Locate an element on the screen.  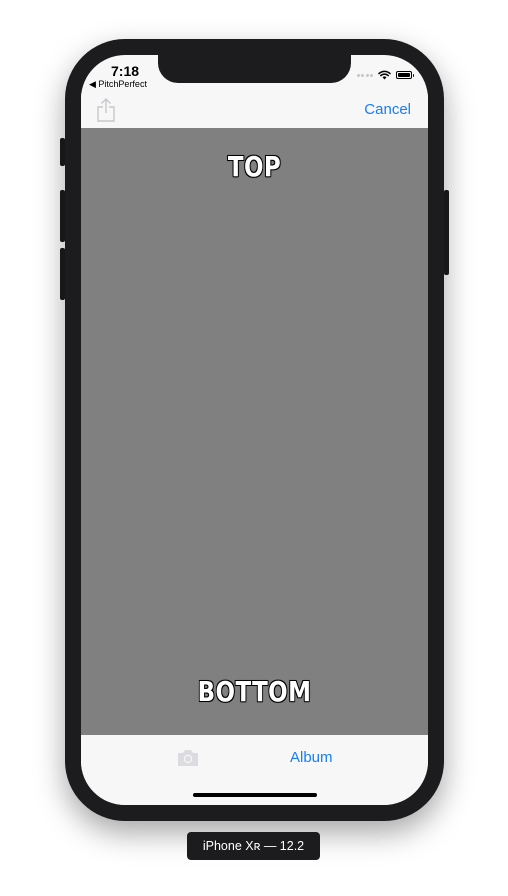
battery-icon is located at coordinates (405, 75).